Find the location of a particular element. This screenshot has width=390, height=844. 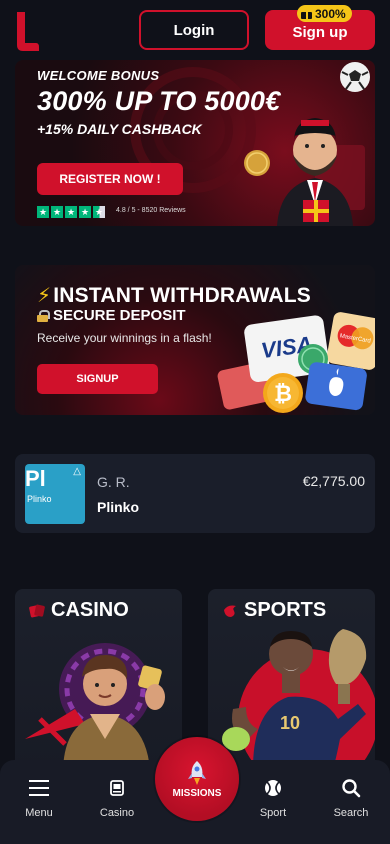

lock-icon is located at coordinates (43, 315).